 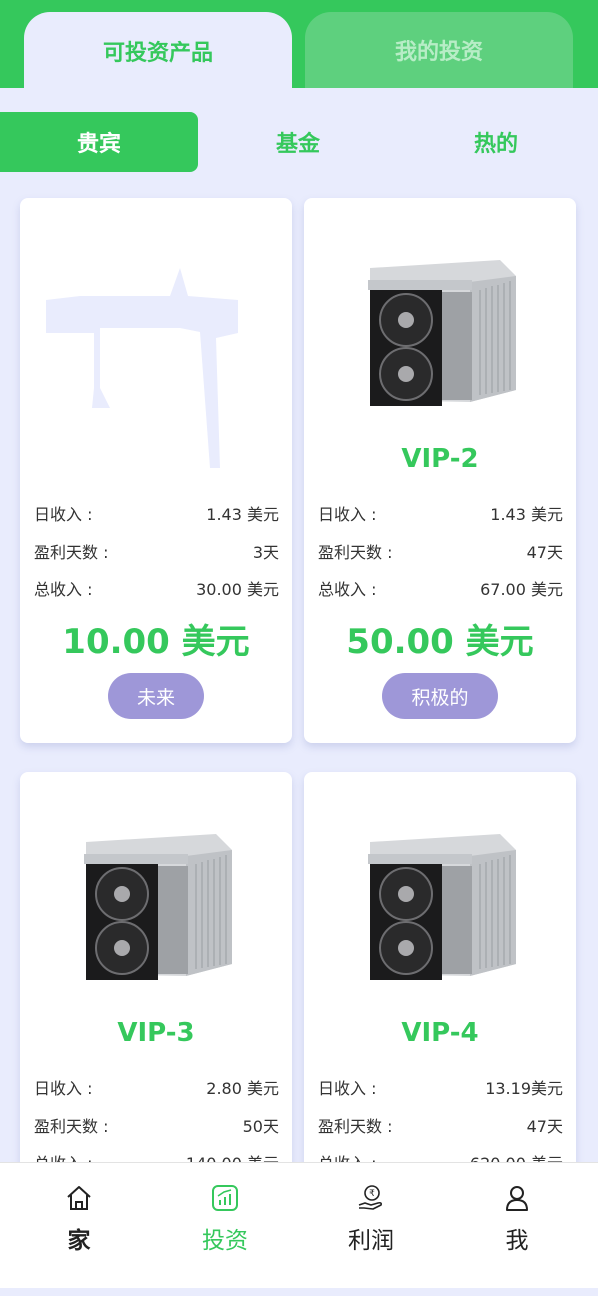 I want to click on profit-days-value: 50天, so click(x=260, y=1126).